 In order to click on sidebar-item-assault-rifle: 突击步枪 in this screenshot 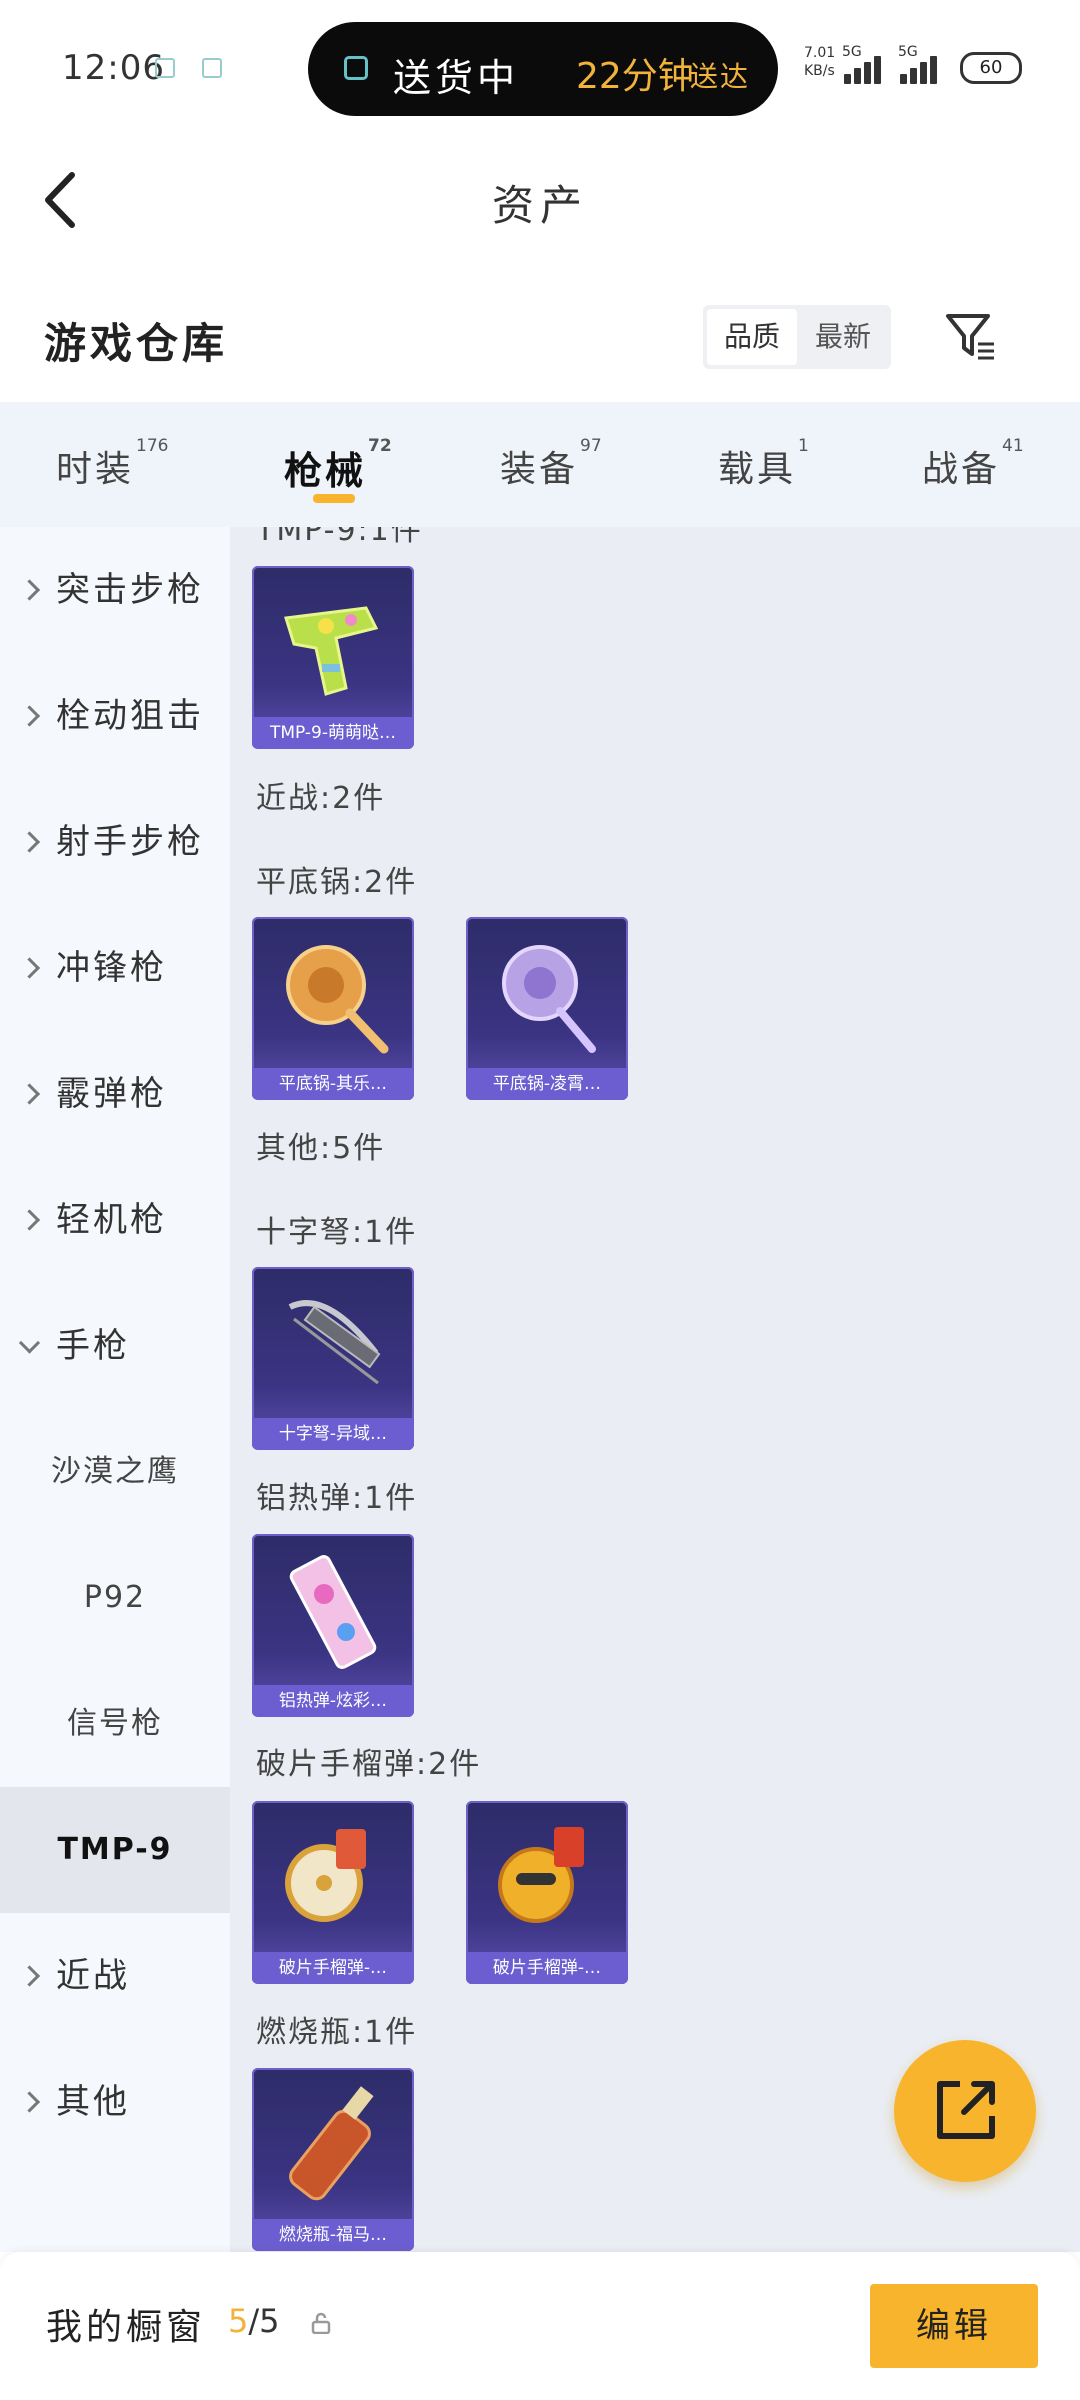, I will do `click(115, 590)`.